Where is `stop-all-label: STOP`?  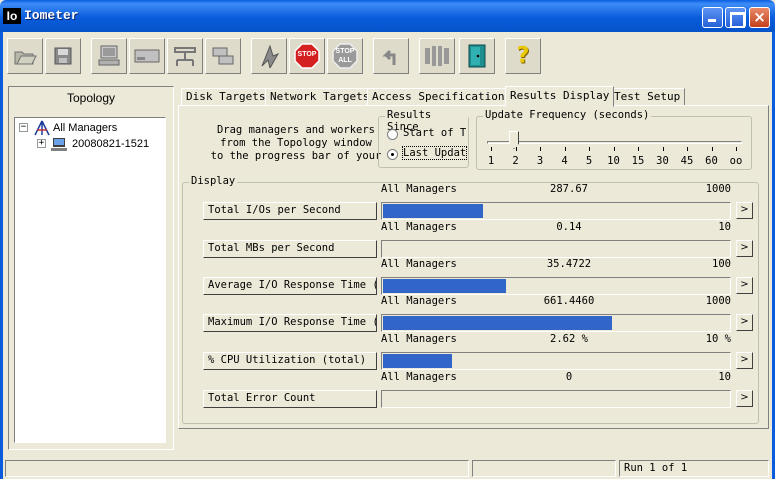
stop-all-label: STOP is located at coordinates (345, 51).